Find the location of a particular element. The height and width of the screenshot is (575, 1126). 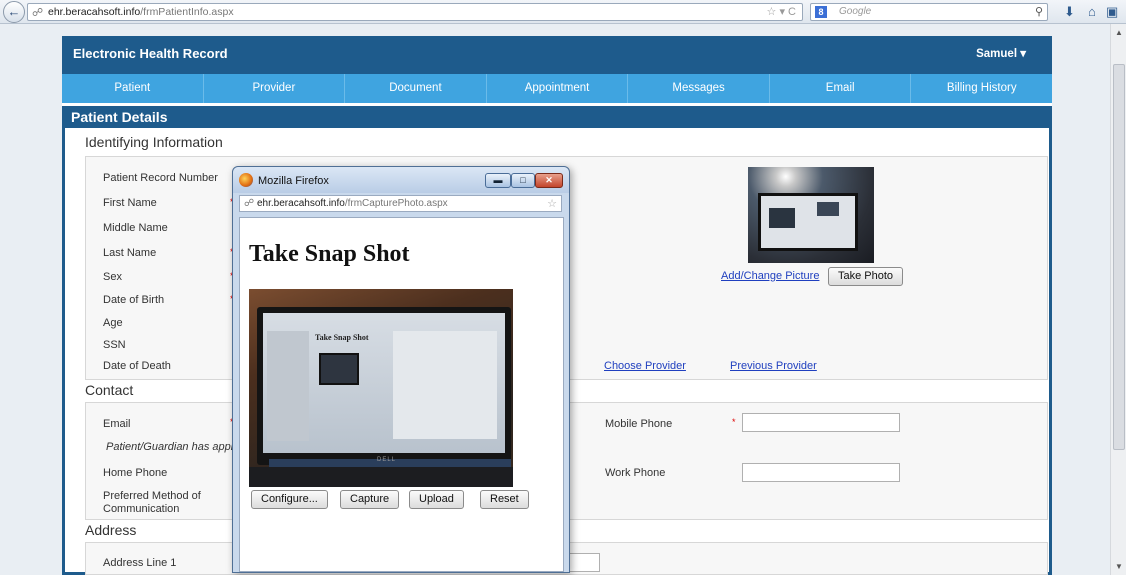

page-scrollbar: ▲ ▼ is located at coordinates (1118, 299).